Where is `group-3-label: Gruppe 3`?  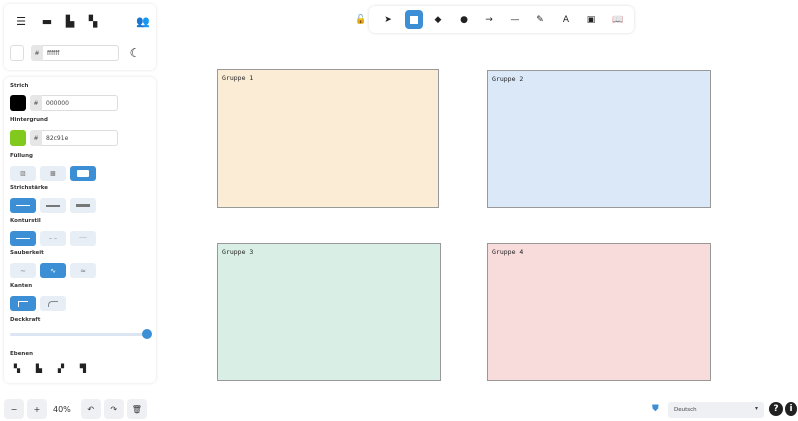 group-3-label: Gruppe 3 is located at coordinates (238, 252).